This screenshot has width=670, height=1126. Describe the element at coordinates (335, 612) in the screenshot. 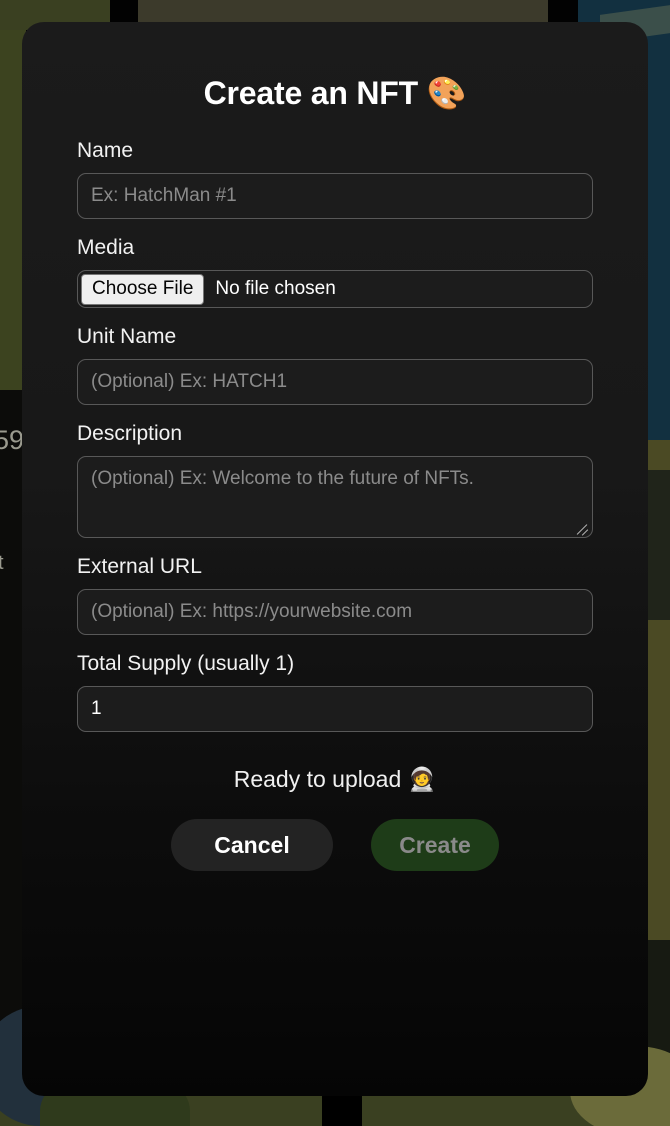

I see `external-url-input` at that location.